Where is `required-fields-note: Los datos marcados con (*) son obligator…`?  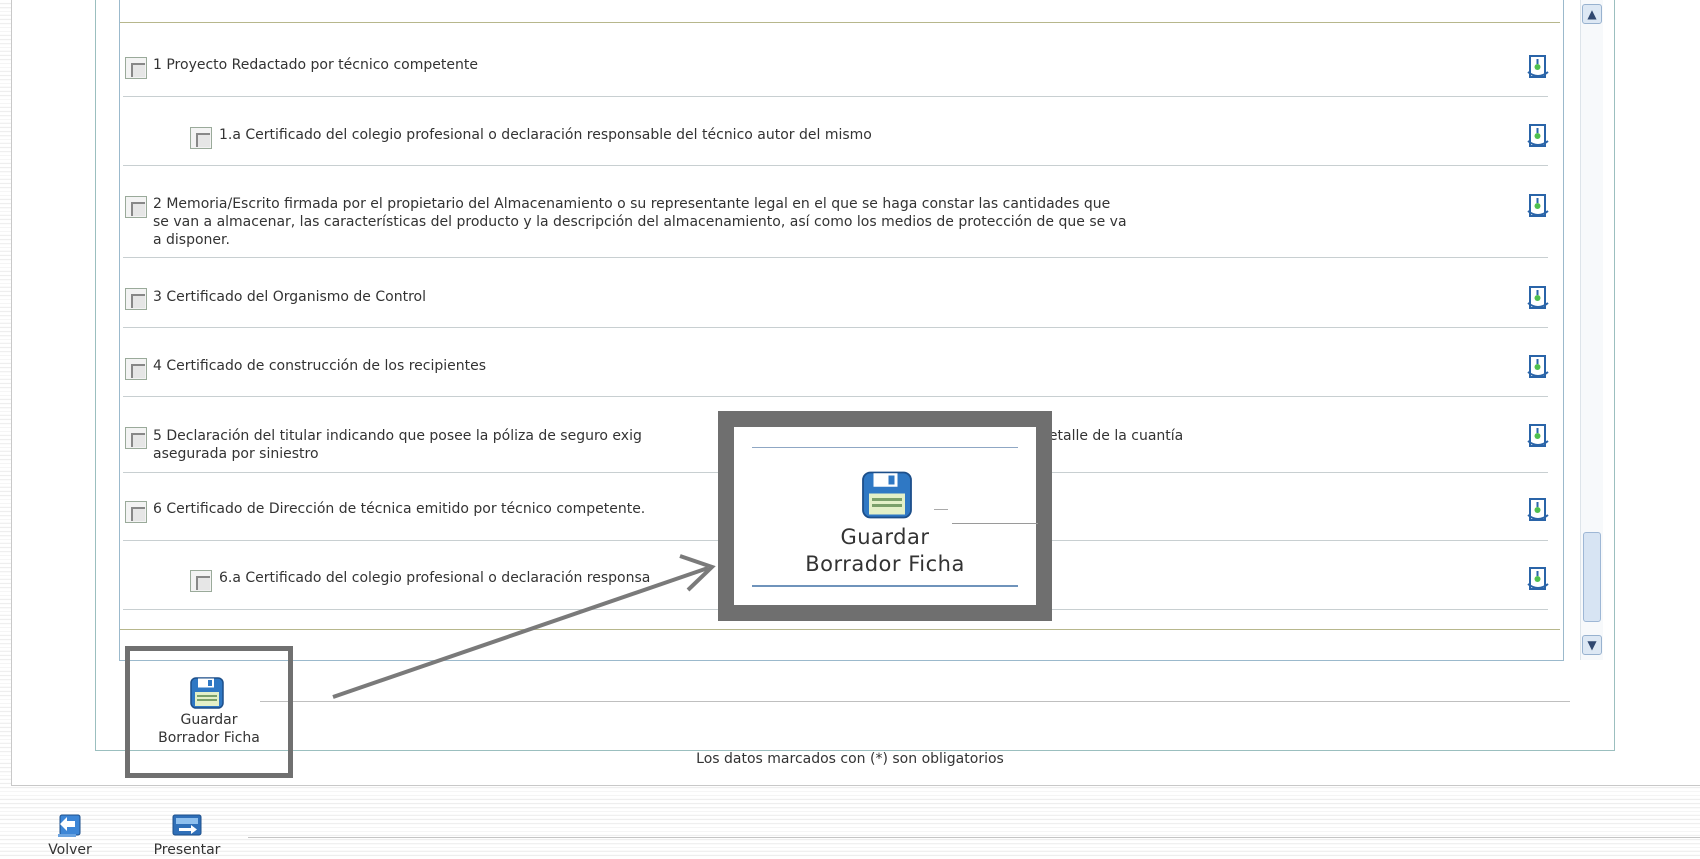 required-fields-note: Los datos marcados con (*) son obligator… is located at coordinates (850, 759).